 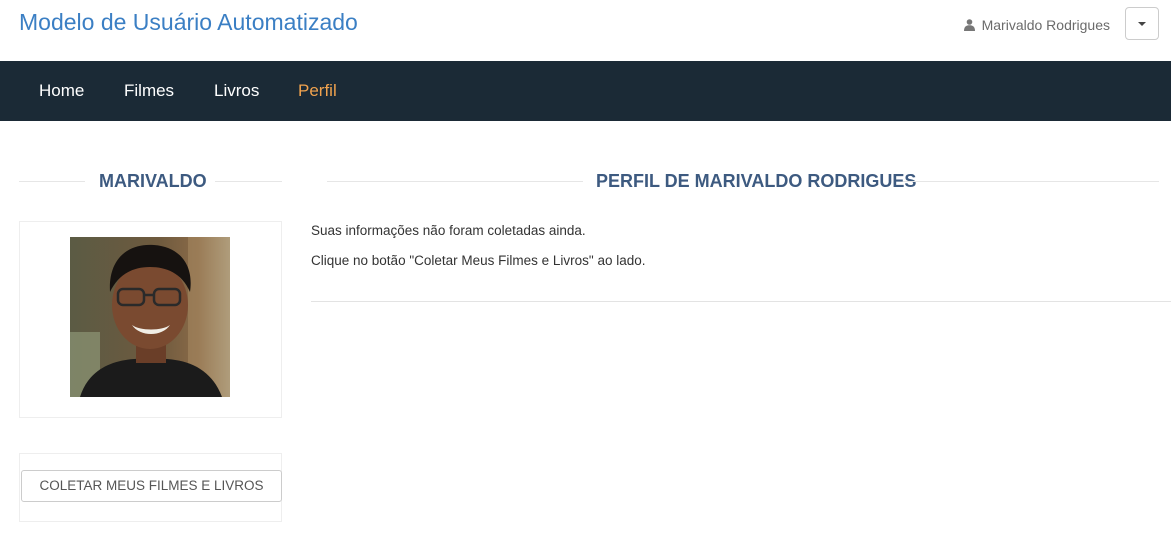 I want to click on dropdown-toggle-button, so click(x=1142, y=23).